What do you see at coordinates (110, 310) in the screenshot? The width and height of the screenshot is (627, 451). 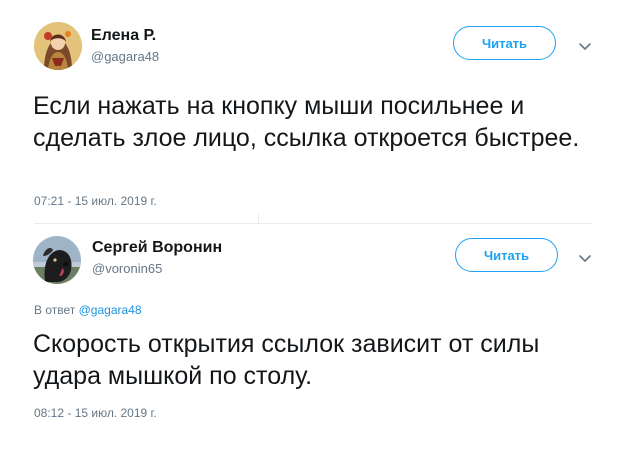 I see `reply-to-link: @gagara48` at bounding box center [110, 310].